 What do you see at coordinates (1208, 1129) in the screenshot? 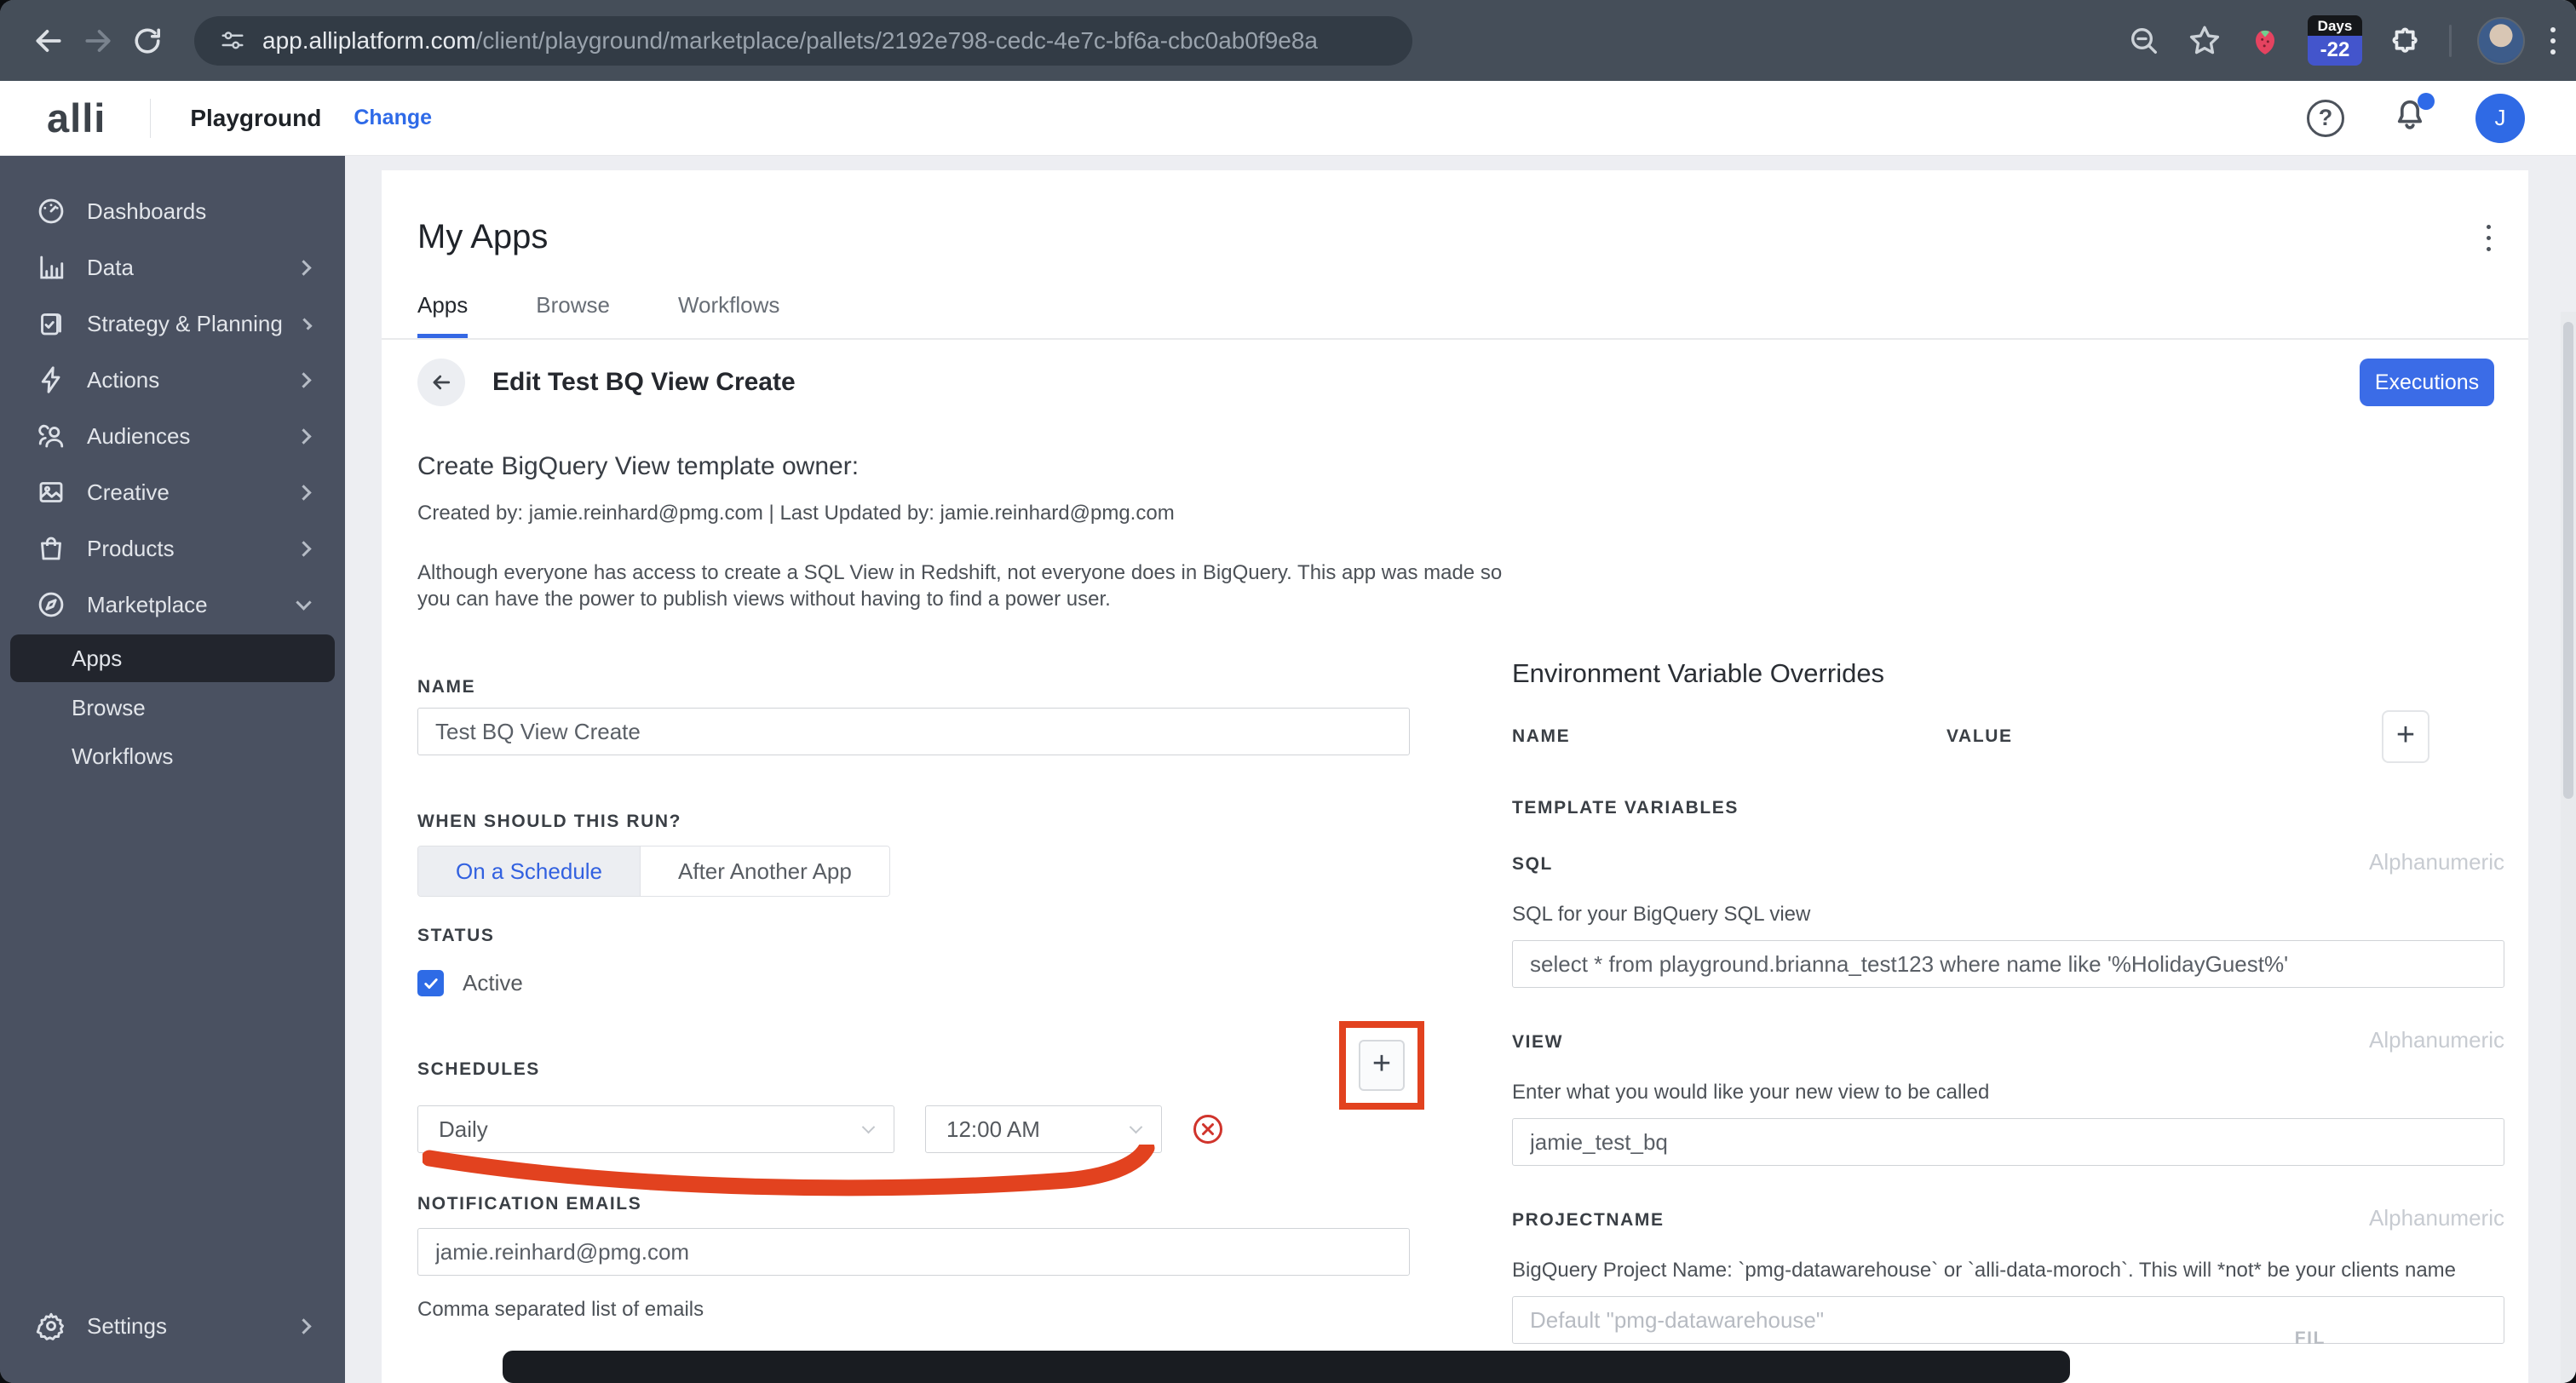
I see `delete-schedule-button` at bounding box center [1208, 1129].